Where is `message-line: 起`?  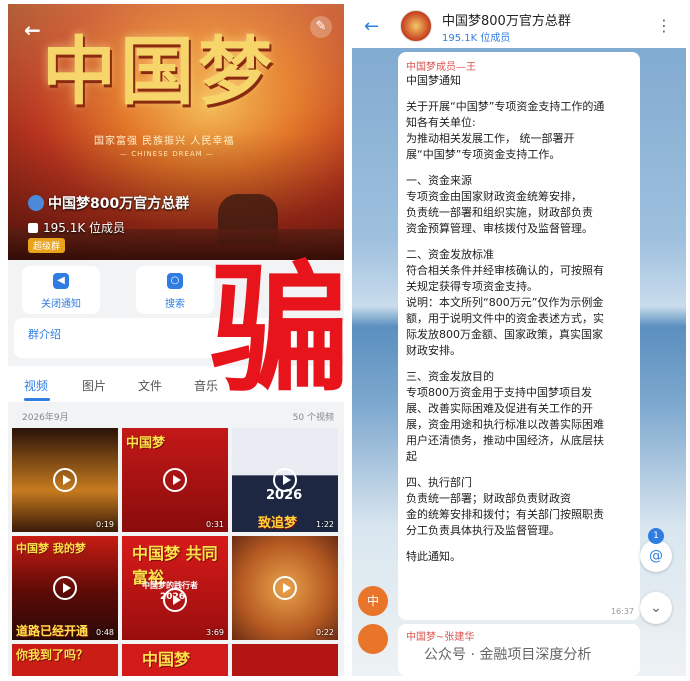 message-line: 起 is located at coordinates (411, 456).